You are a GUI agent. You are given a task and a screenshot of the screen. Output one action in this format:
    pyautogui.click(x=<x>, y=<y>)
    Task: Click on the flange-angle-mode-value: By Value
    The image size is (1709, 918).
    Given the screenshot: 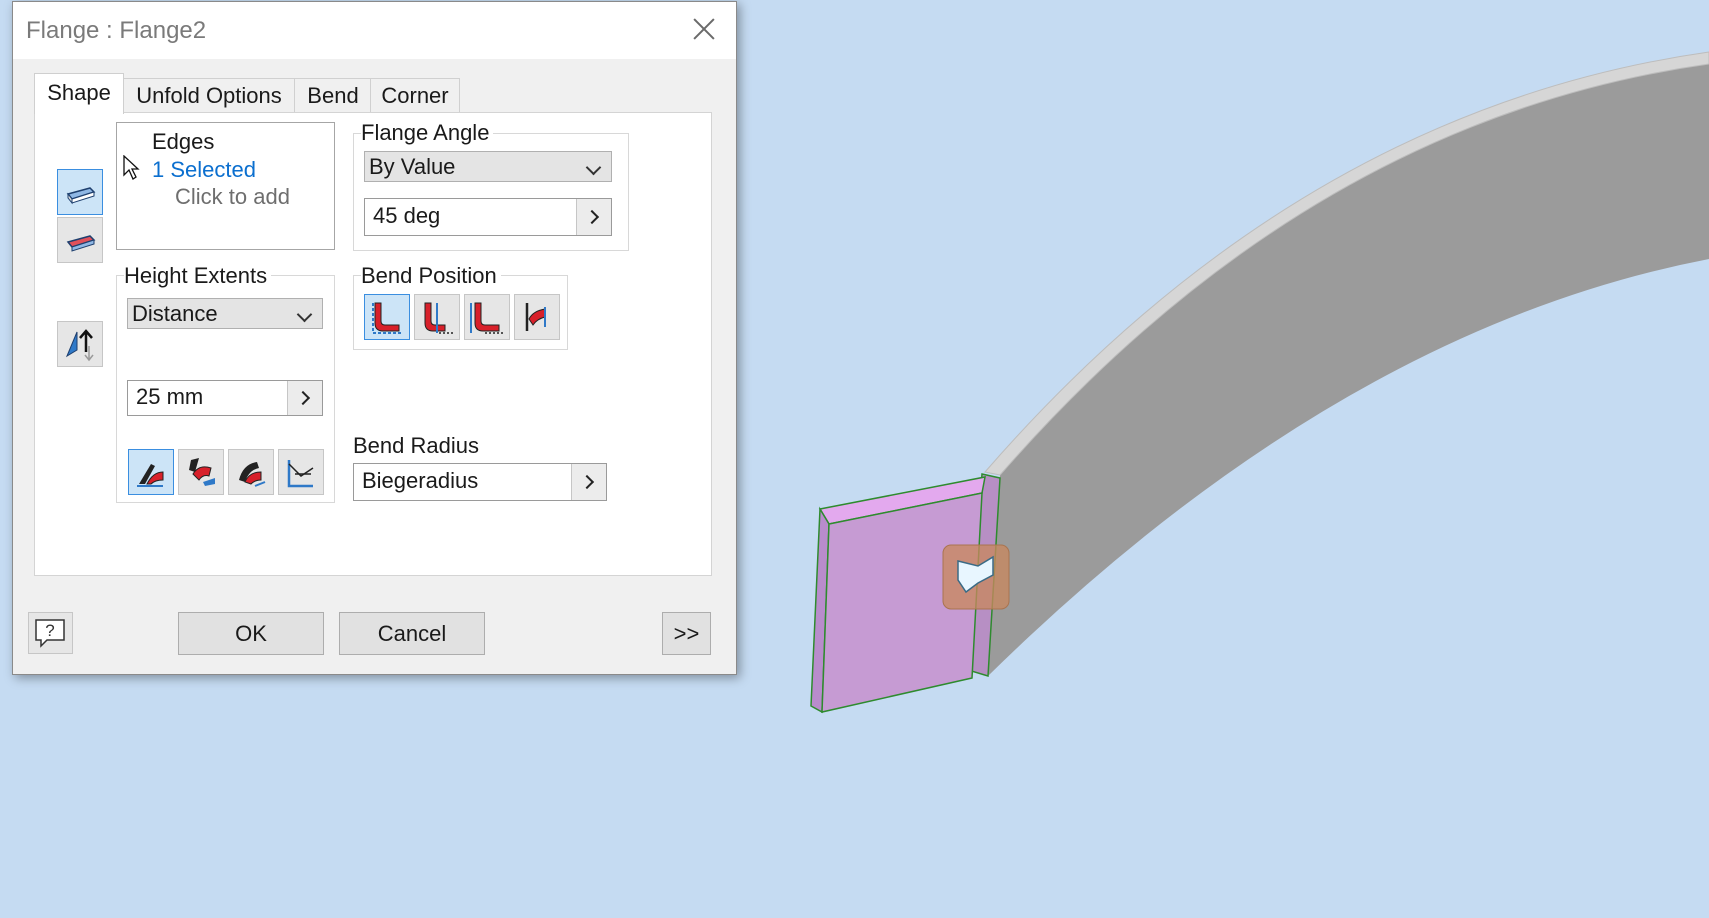 What is the action you would take?
    pyautogui.click(x=412, y=166)
    